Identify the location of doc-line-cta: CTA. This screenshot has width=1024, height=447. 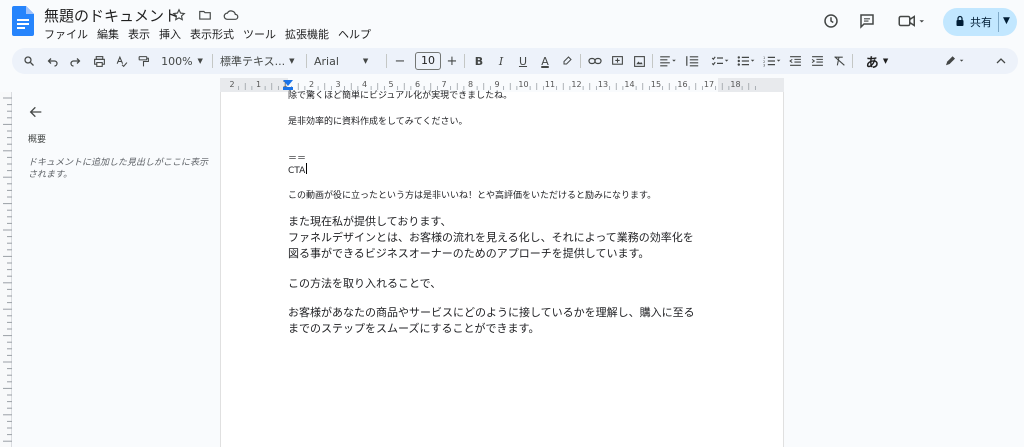
(298, 169).